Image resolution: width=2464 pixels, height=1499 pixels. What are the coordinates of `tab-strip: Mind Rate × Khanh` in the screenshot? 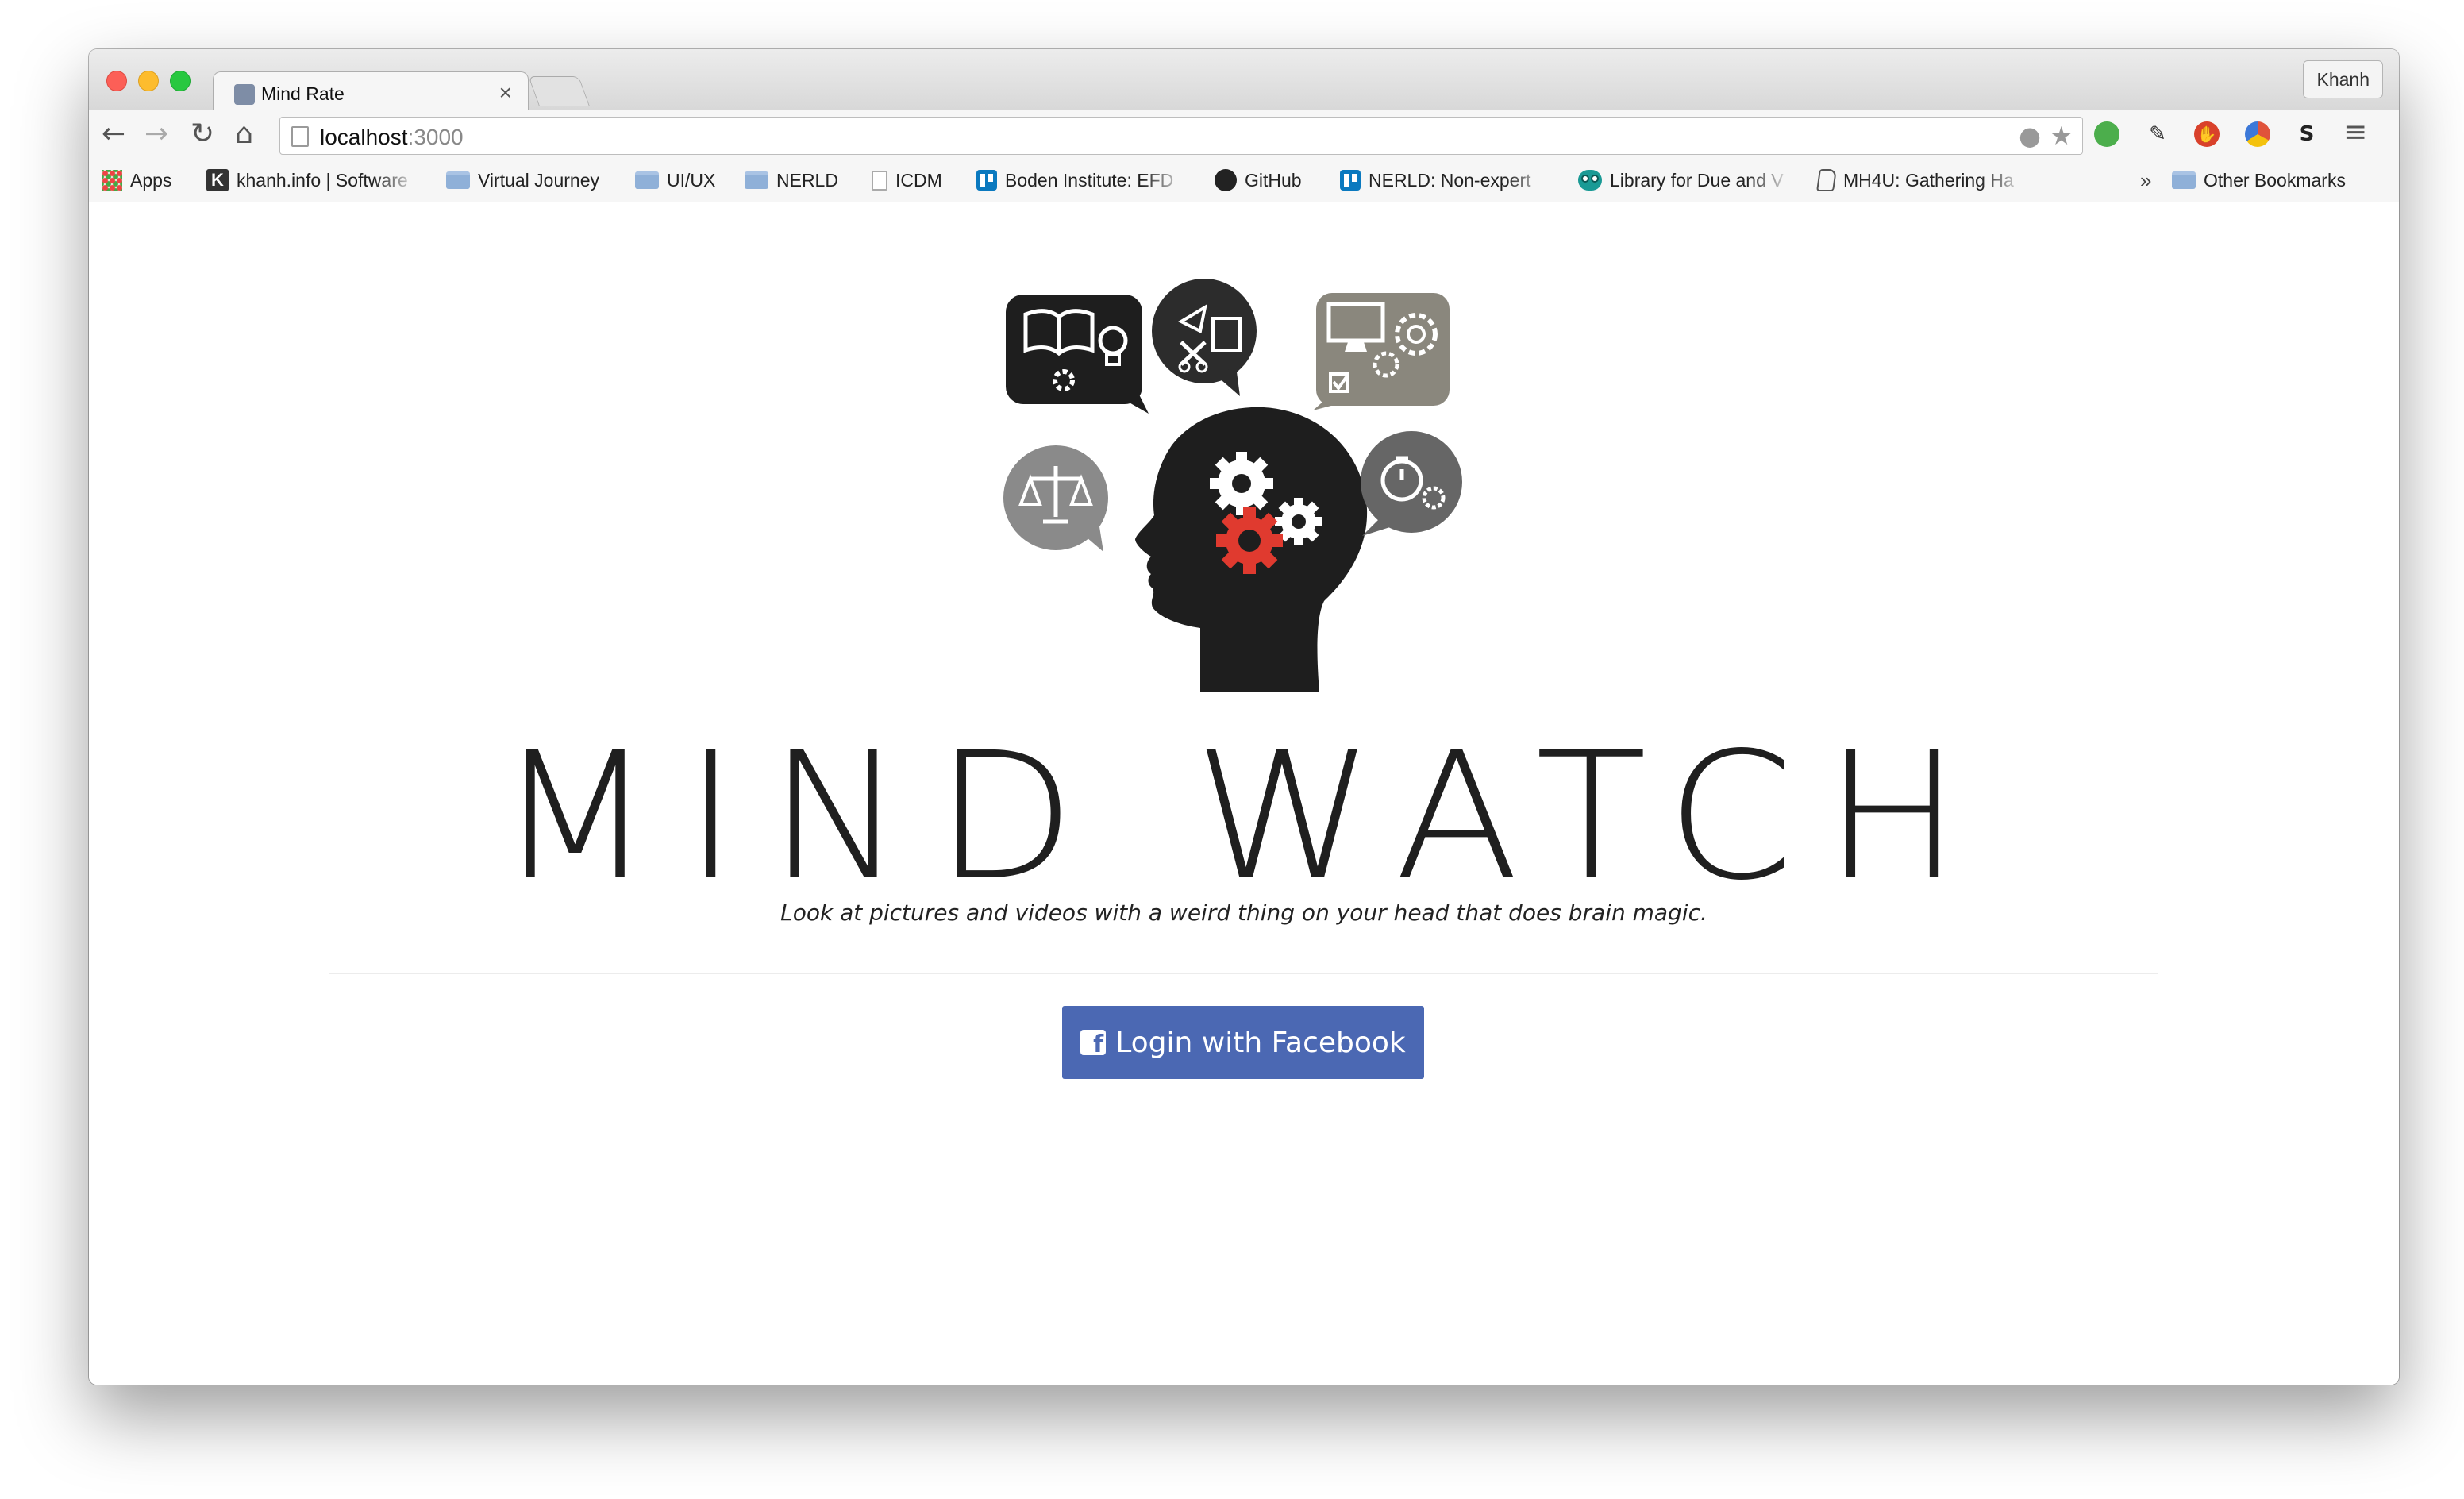 It's located at (1244, 79).